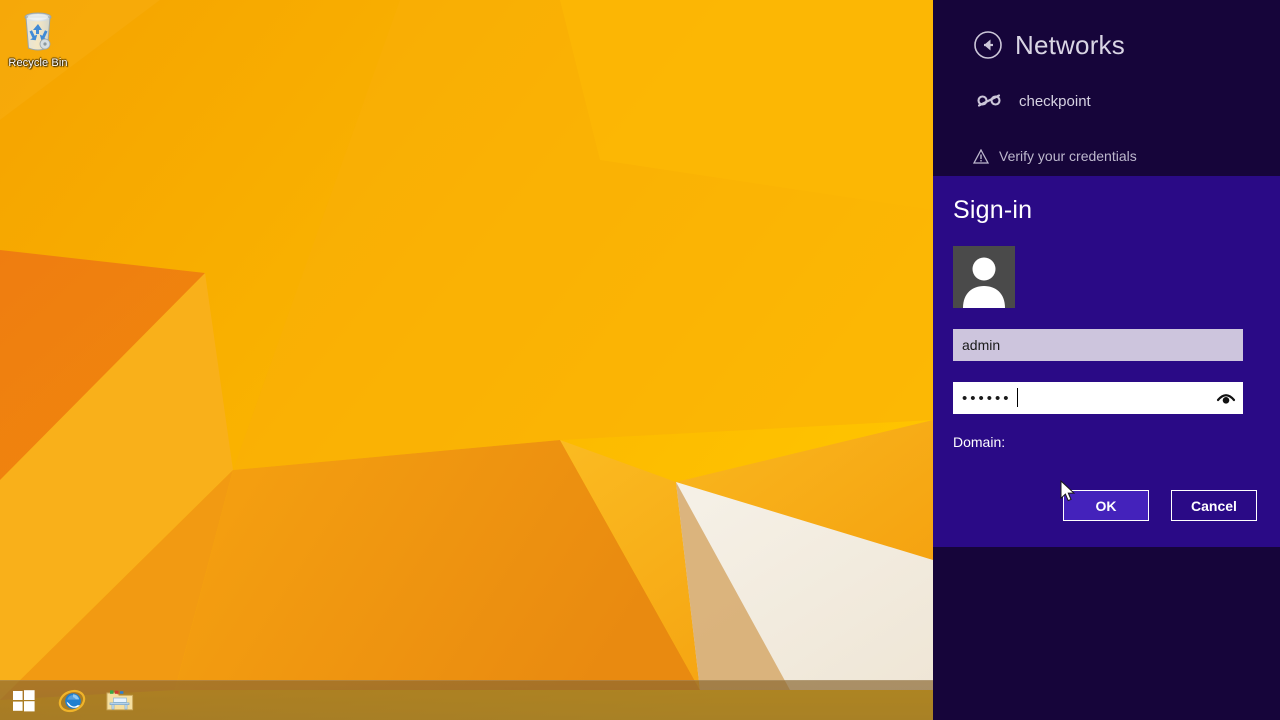 This screenshot has height=720, width=1280. What do you see at coordinates (1070, 45) in the screenshot?
I see `networks-title: Networks` at bounding box center [1070, 45].